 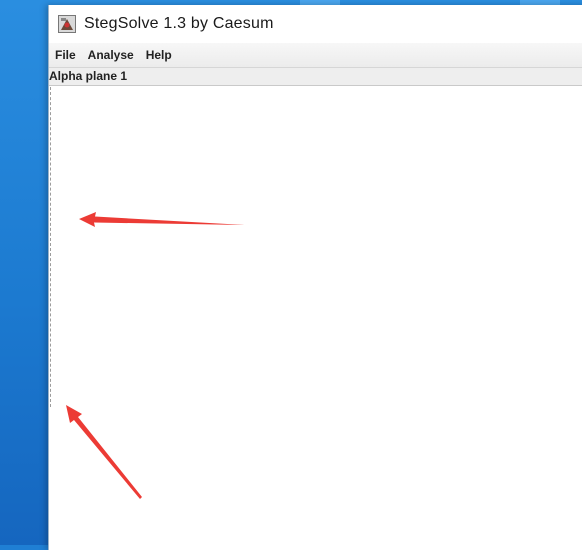 What do you see at coordinates (65, 55) in the screenshot?
I see `menu-file: File` at bounding box center [65, 55].